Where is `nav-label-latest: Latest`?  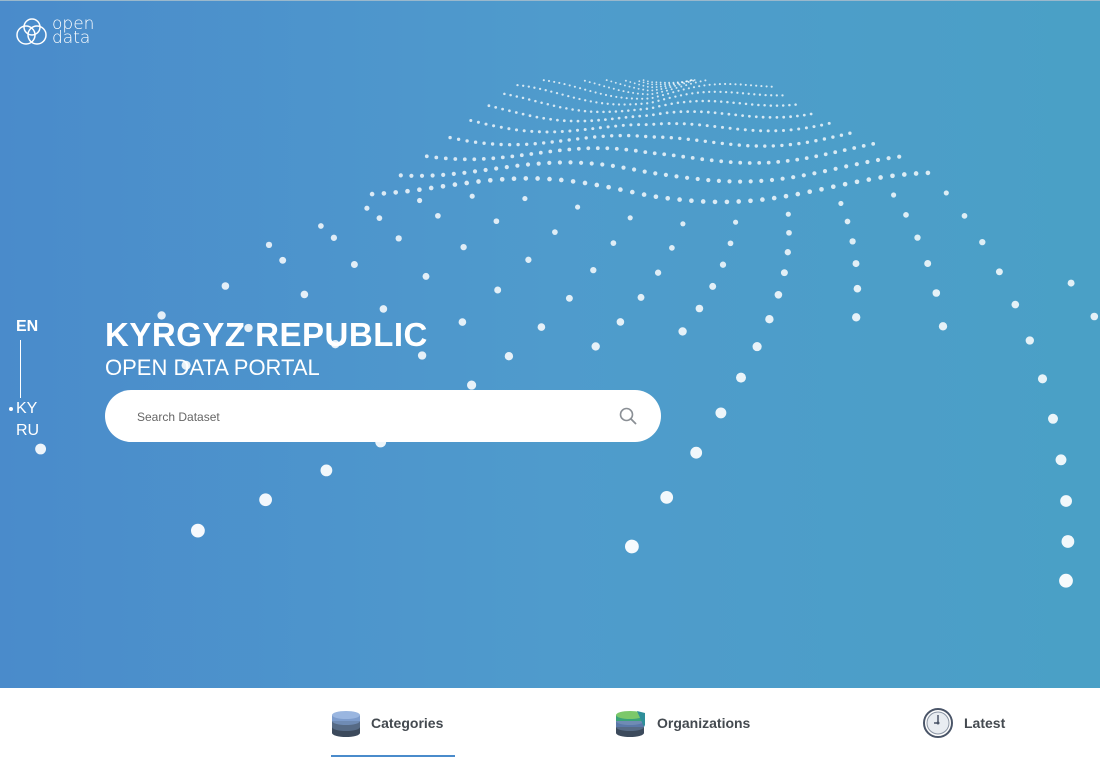
nav-label-latest: Latest is located at coordinates (985, 722).